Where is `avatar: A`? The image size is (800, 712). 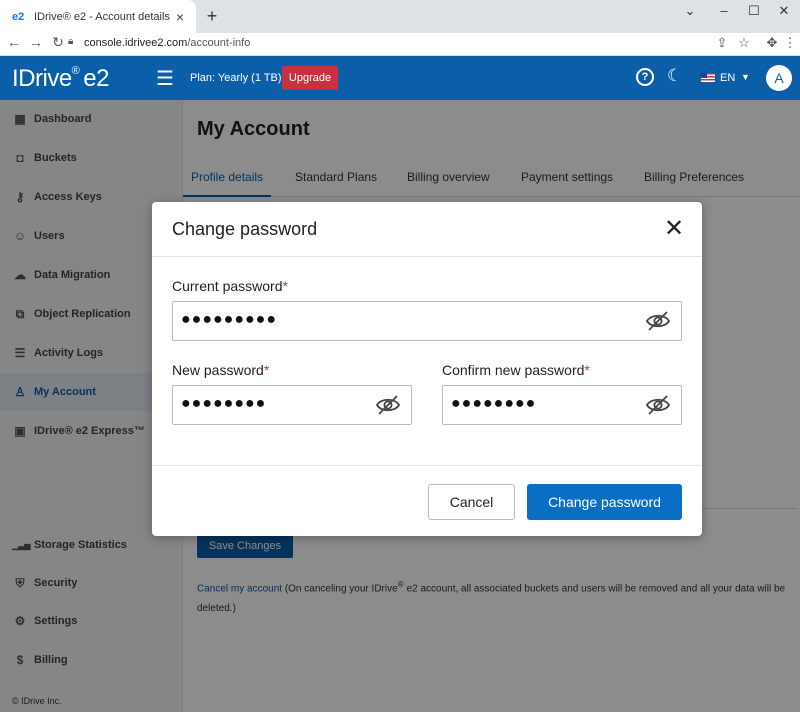
avatar: A is located at coordinates (779, 78).